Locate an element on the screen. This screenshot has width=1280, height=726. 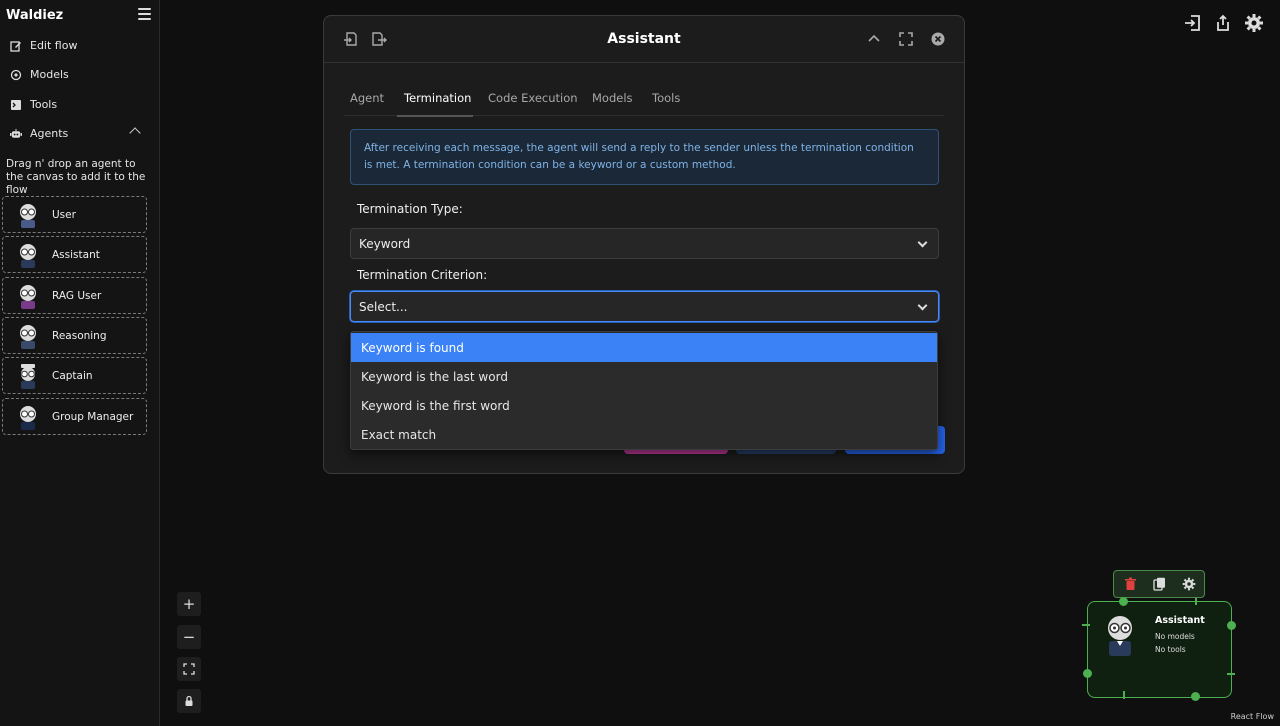
node-handle-bottom is located at coordinates (1195, 696).